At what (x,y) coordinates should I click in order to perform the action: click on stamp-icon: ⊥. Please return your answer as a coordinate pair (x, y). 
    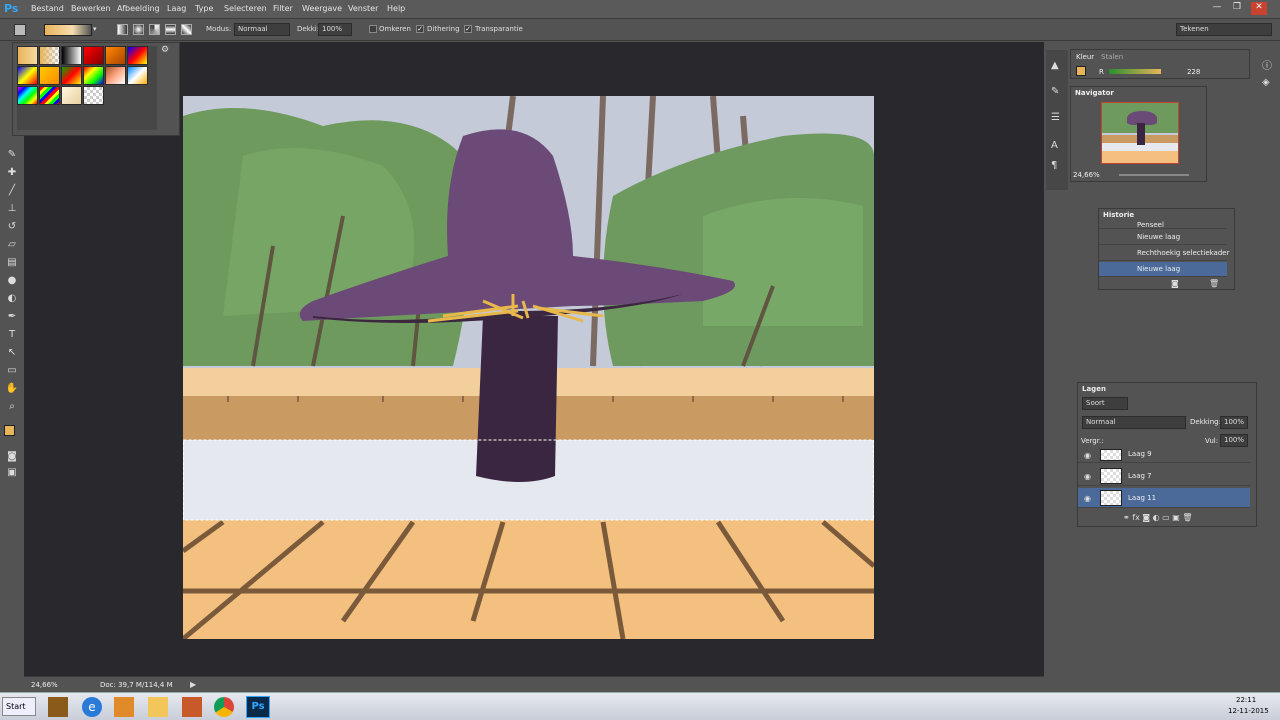
    Looking at the image, I should click on (12, 209).